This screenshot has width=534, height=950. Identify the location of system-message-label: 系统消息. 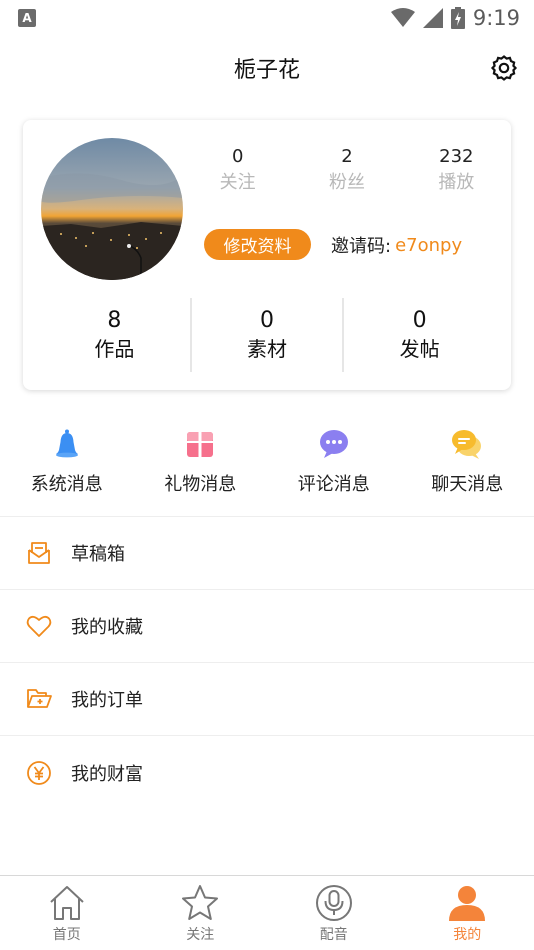
(66, 484).